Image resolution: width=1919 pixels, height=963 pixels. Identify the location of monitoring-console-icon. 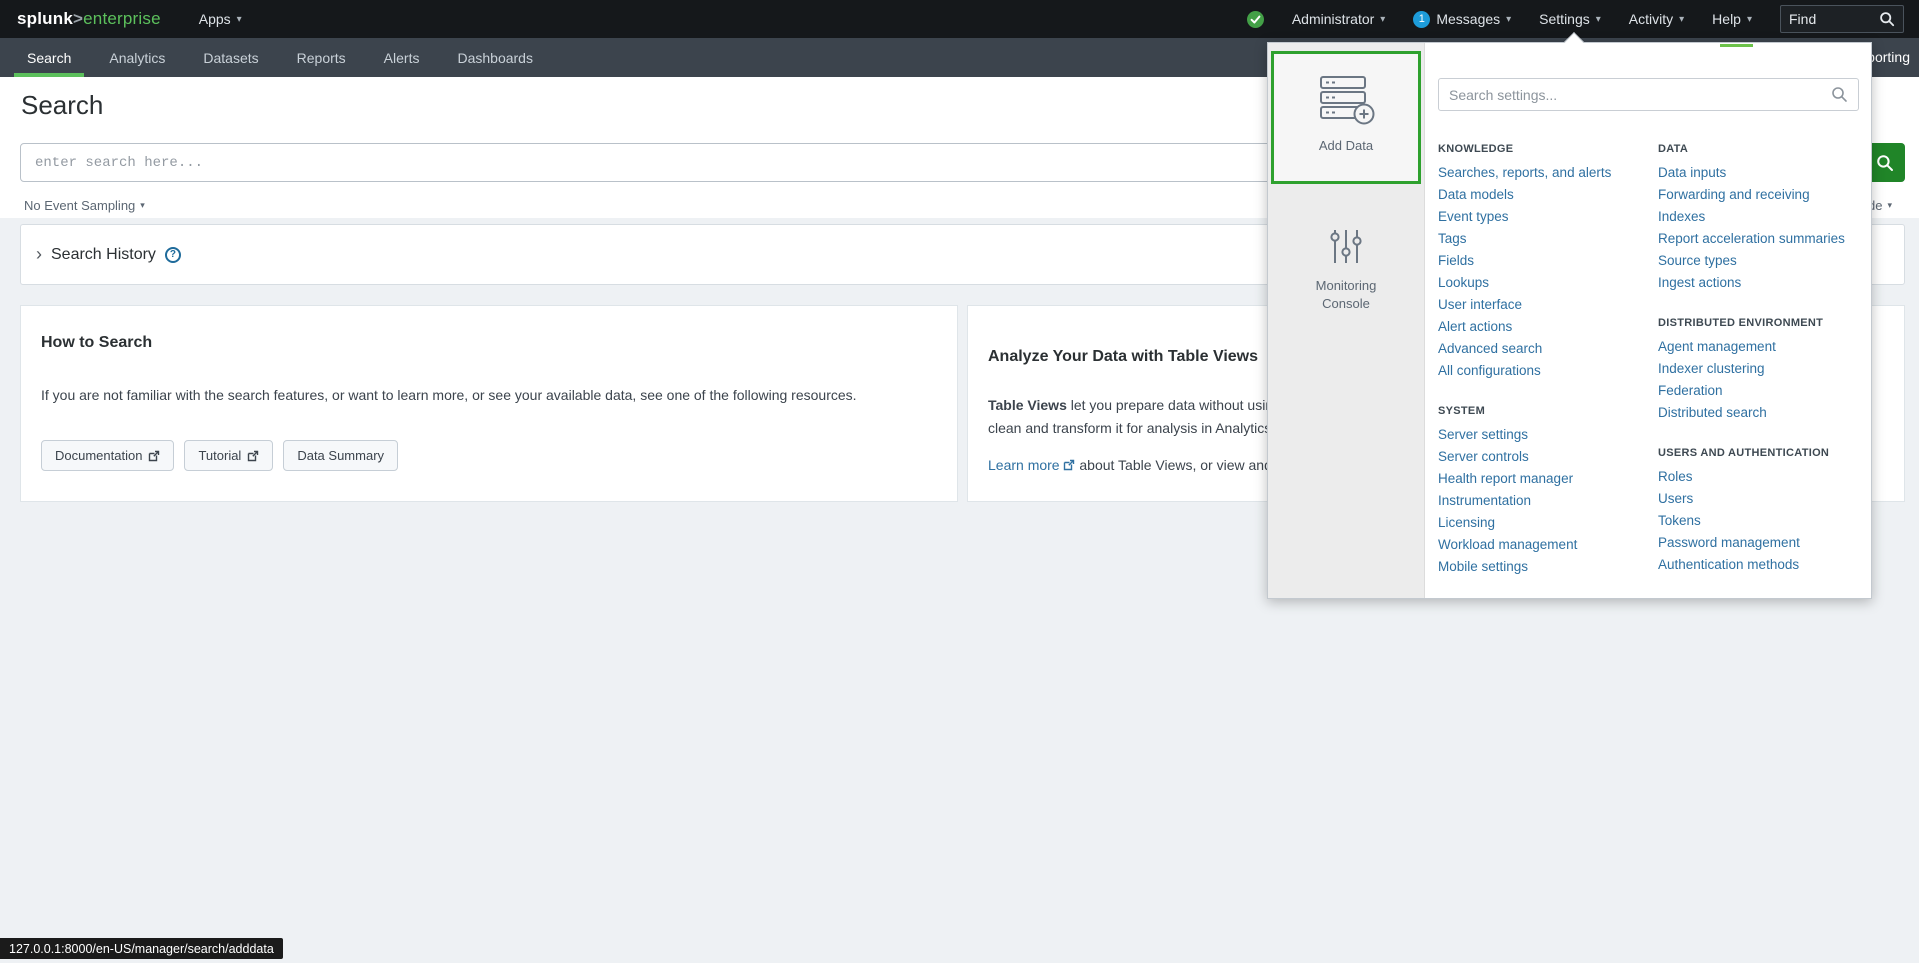
(1346, 246).